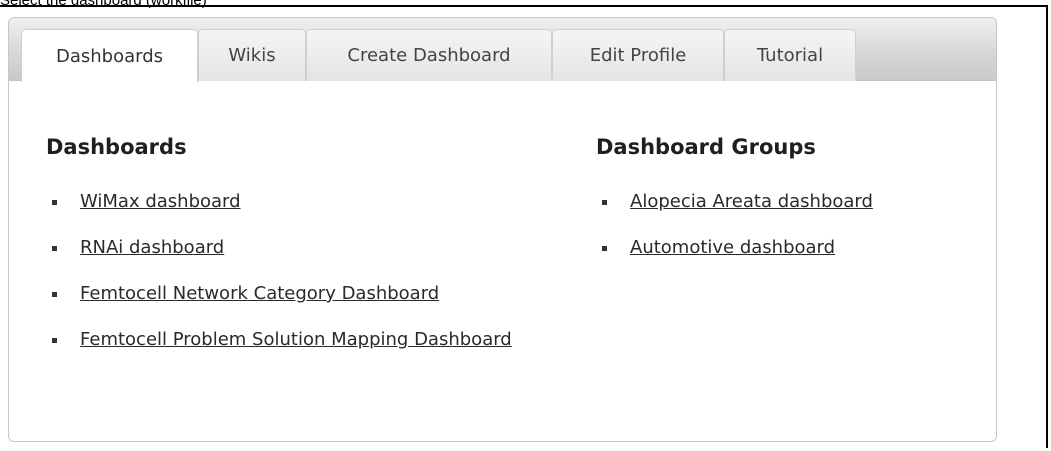  I want to click on group-link-alopecia: Alopecia Areata dashboard, so click(751, 201).